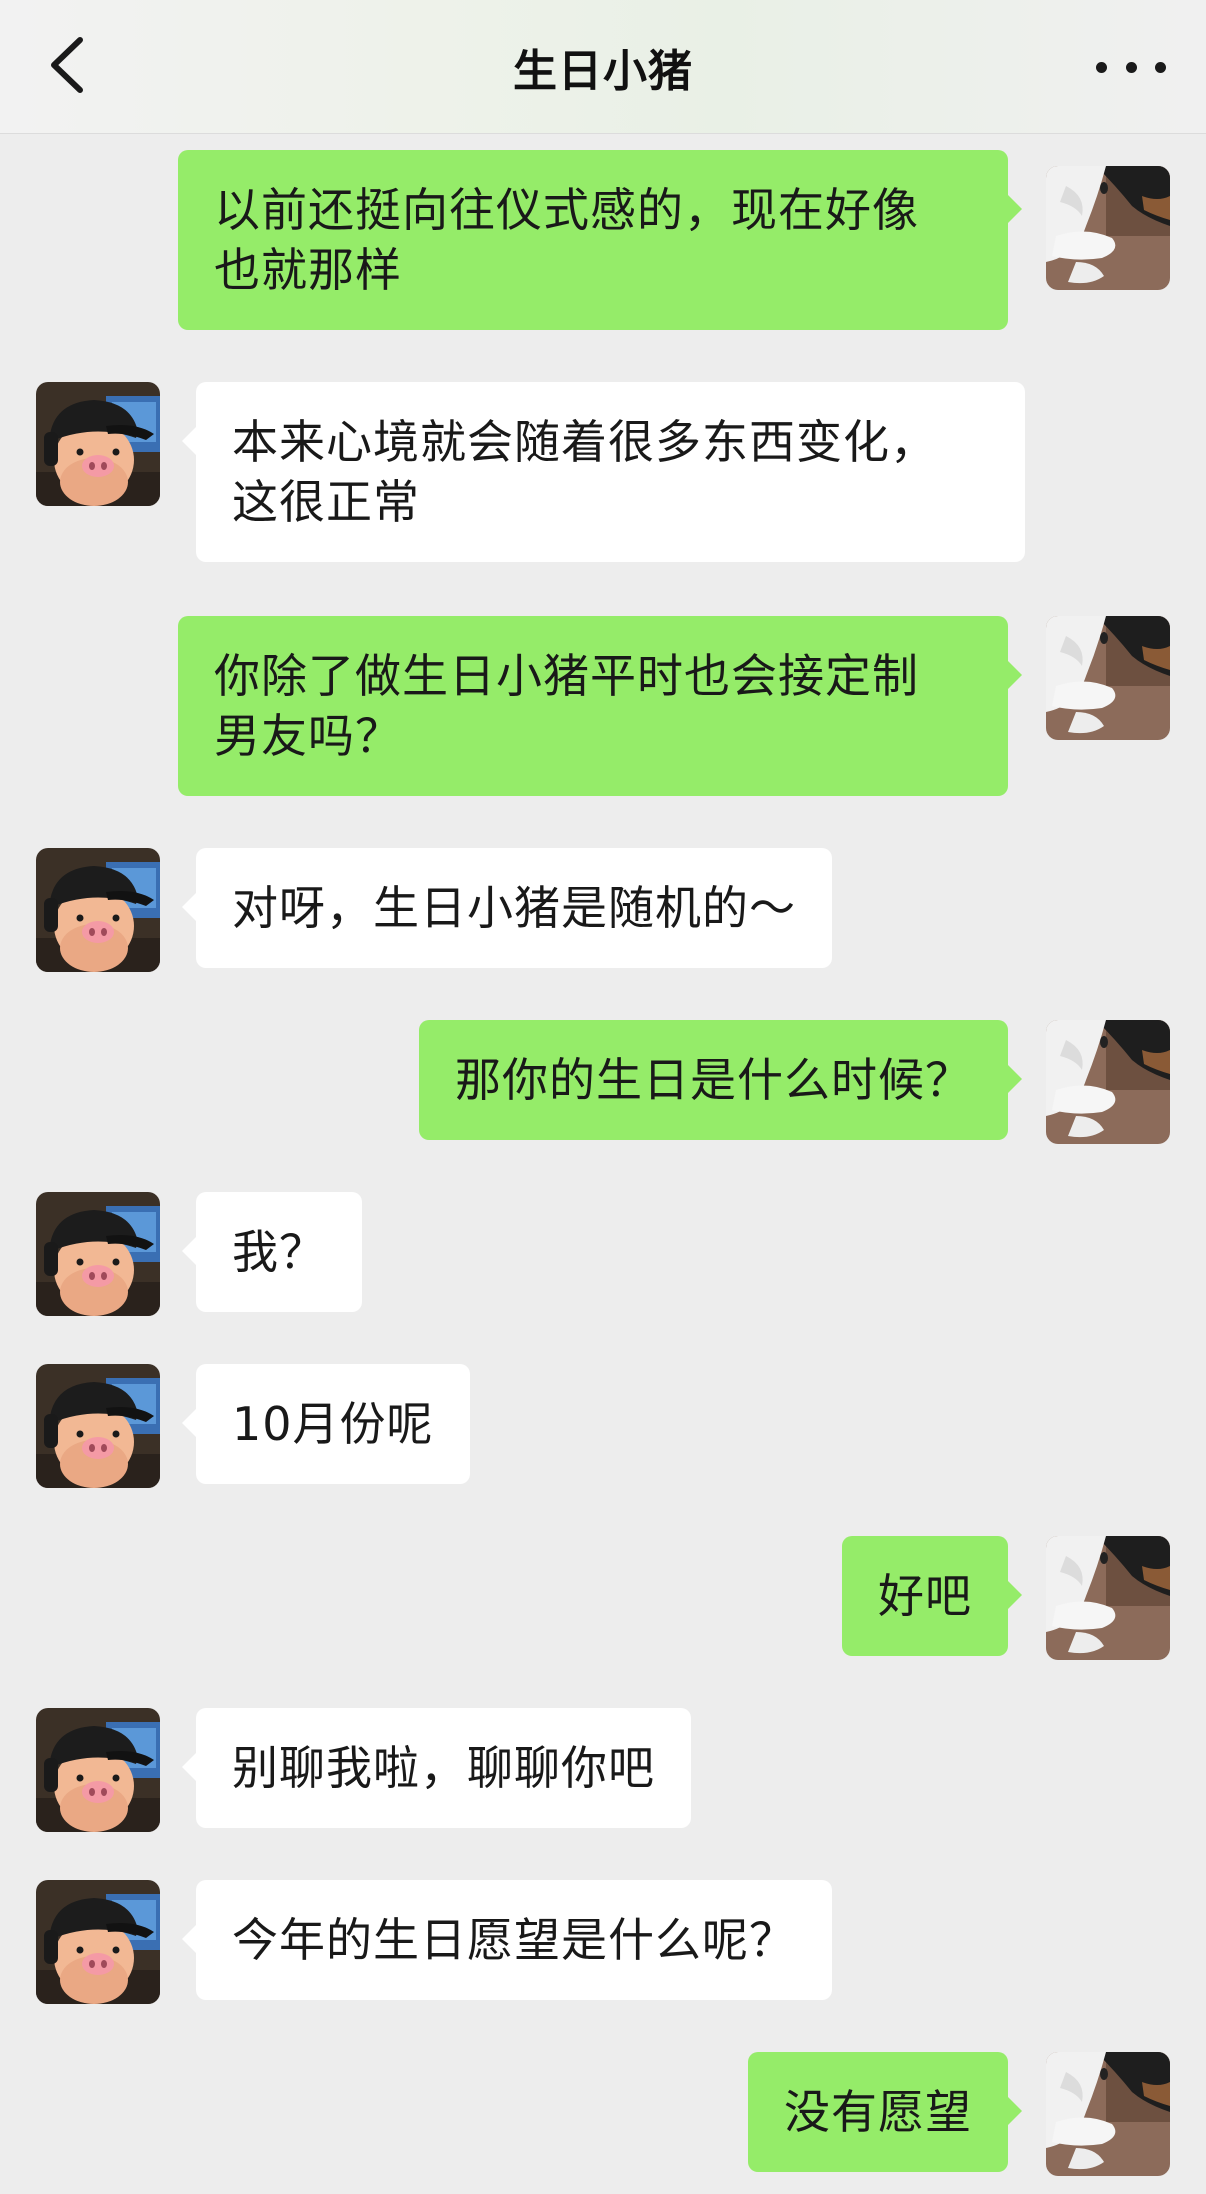 This screenshot has height=2194, width=1206. I want to click on message-bubble-received: 我？, so click(272, 1252).